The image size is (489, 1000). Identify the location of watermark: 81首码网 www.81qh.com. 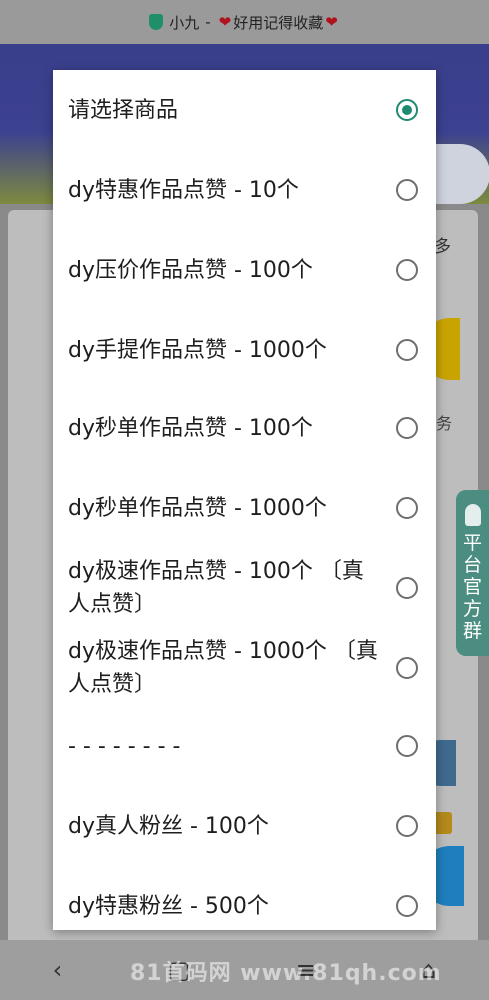
(286, 973).